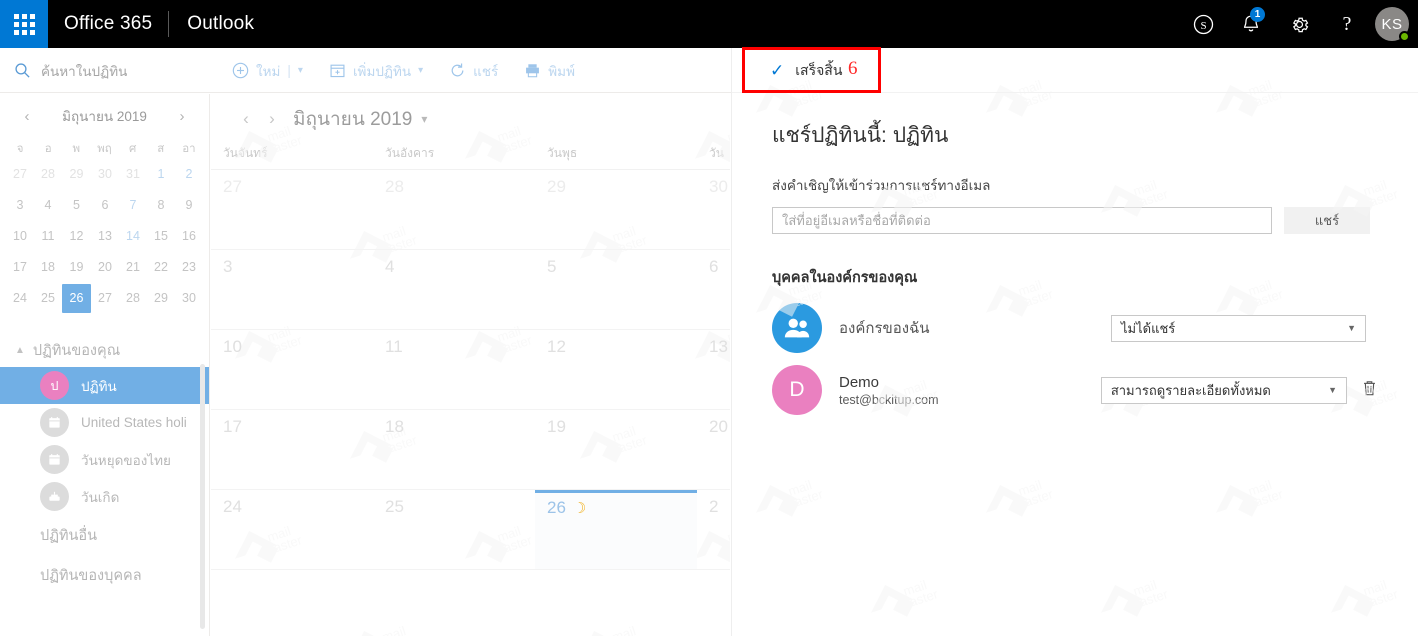  Describe the element at coordinates (104, 350) in the screenshot. I see `calendar-group-your-calendars: ▲ ปฏิทินของคุณ` at that location.